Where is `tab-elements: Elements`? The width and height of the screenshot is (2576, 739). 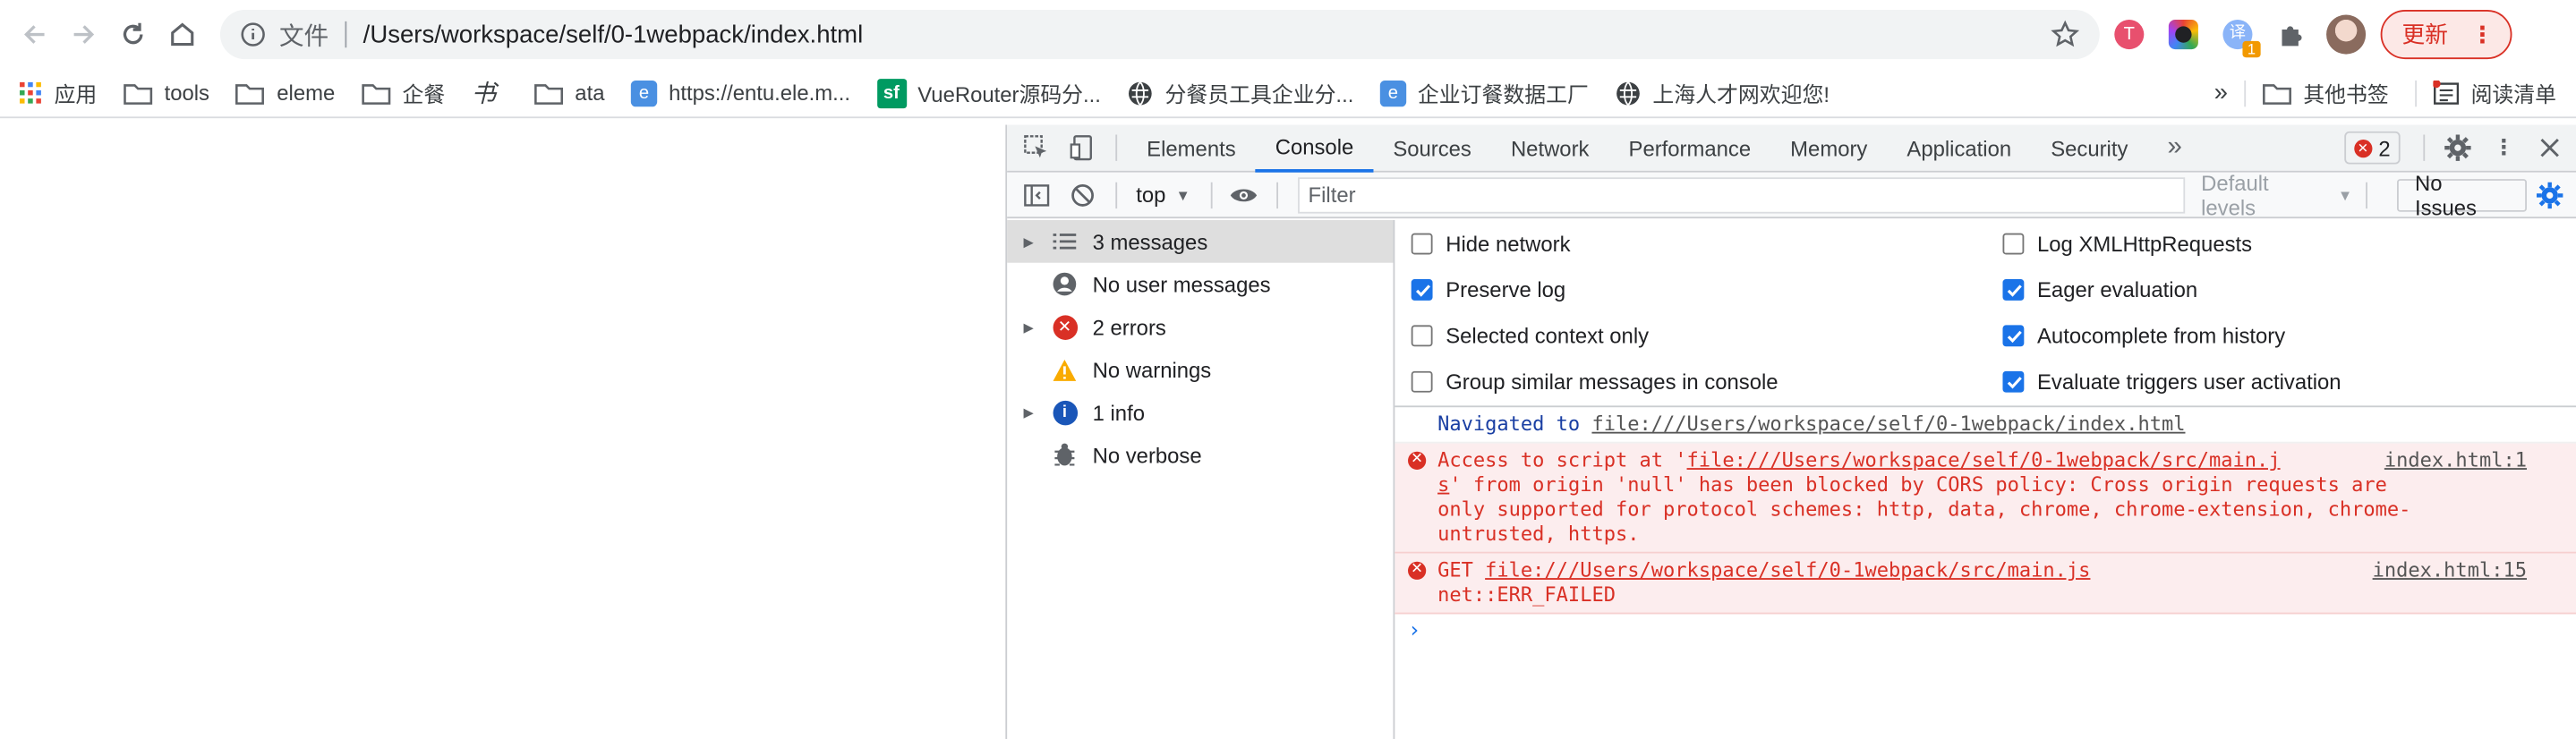
tab-elements: Elements is located at coordinates (1191, 148).